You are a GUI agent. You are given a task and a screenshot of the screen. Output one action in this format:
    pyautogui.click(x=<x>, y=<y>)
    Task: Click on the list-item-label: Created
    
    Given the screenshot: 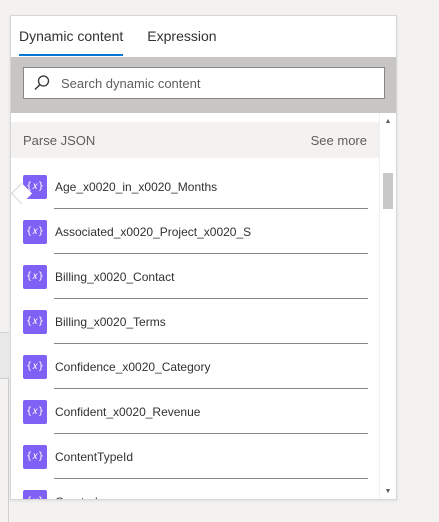 What is the action you would take?
    pyautogui.click(x=76, y=497)
    